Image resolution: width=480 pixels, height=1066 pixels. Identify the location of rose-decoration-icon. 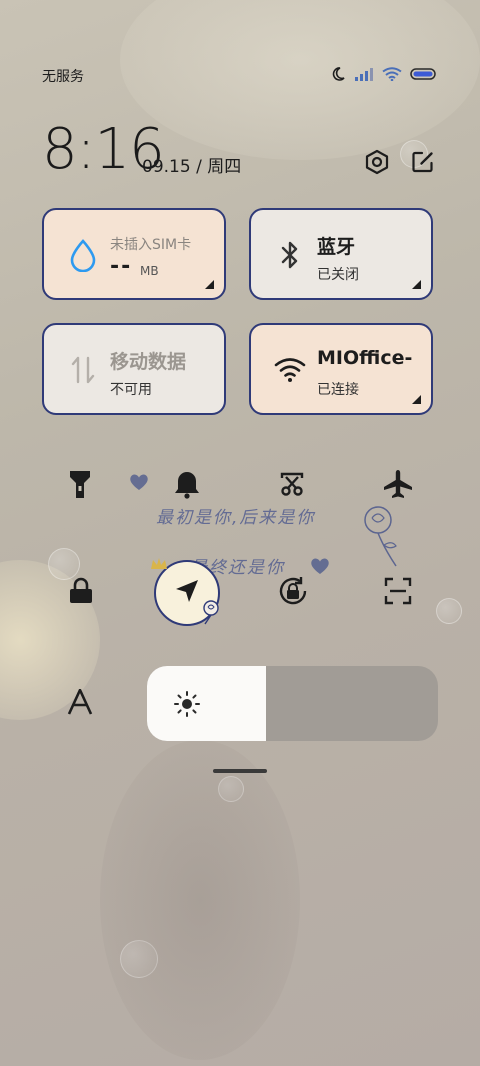
(211, 614).